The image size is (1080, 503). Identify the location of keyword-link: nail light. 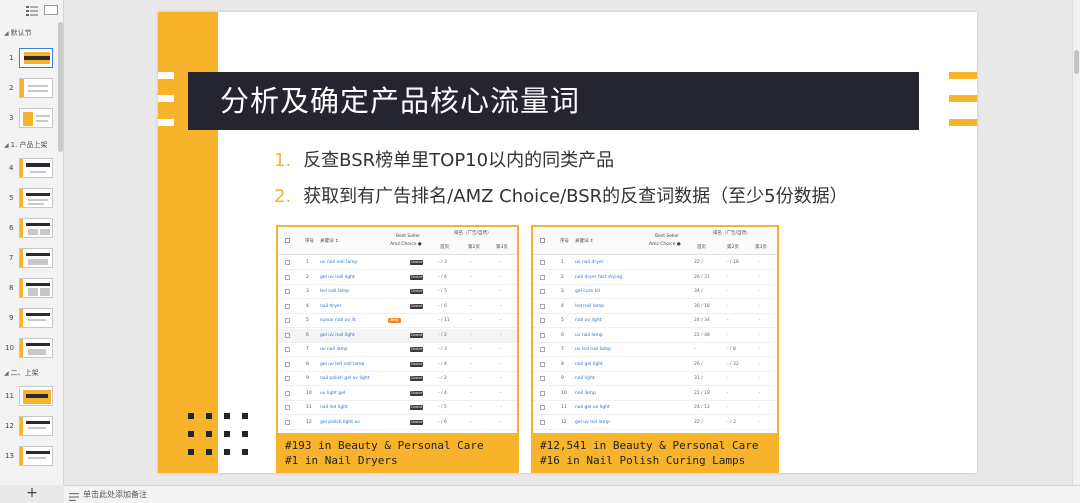
(585, 378).